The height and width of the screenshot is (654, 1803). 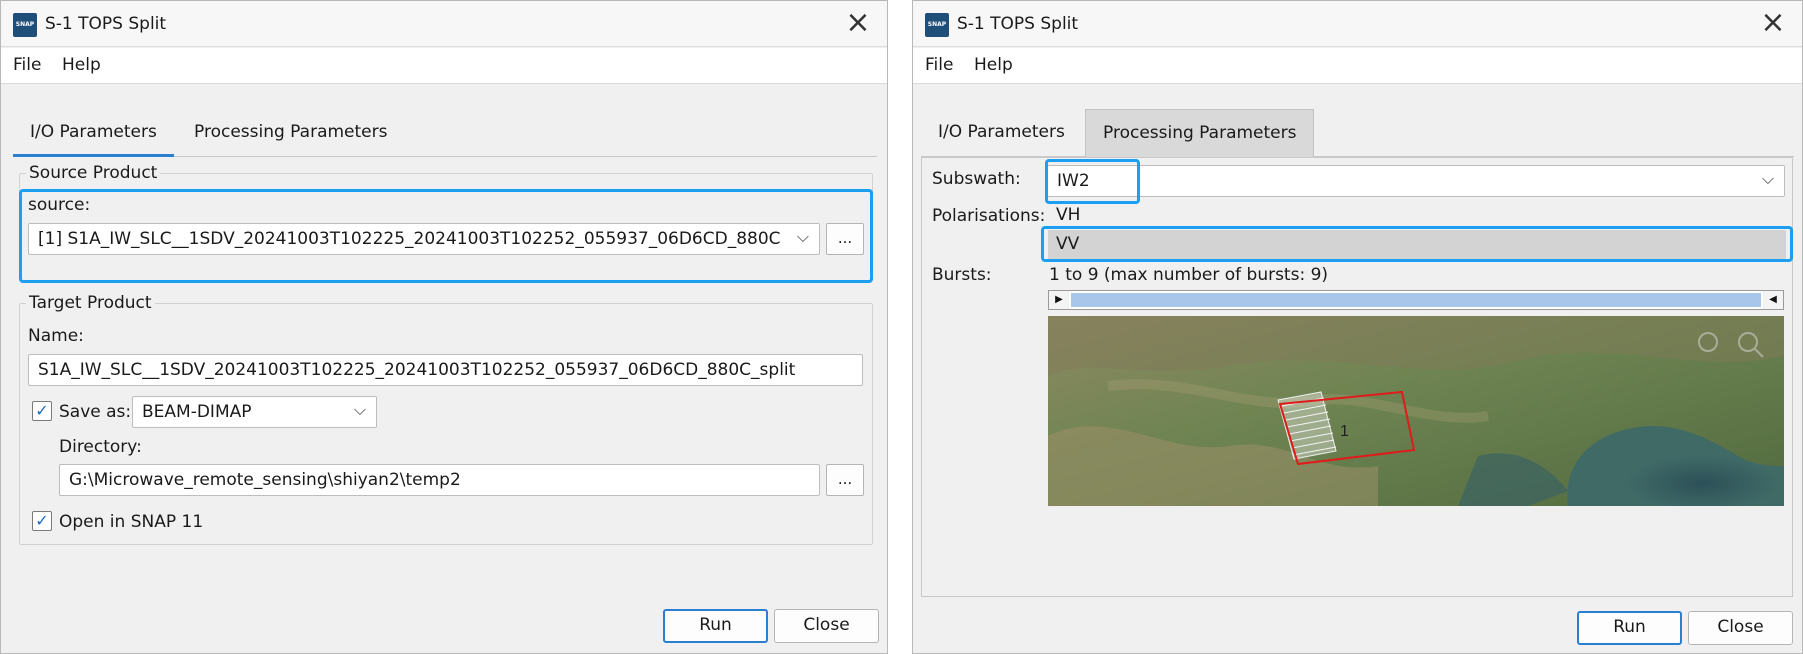 I want to click on save-as-label: Save as:, so click(x=95, y=412).